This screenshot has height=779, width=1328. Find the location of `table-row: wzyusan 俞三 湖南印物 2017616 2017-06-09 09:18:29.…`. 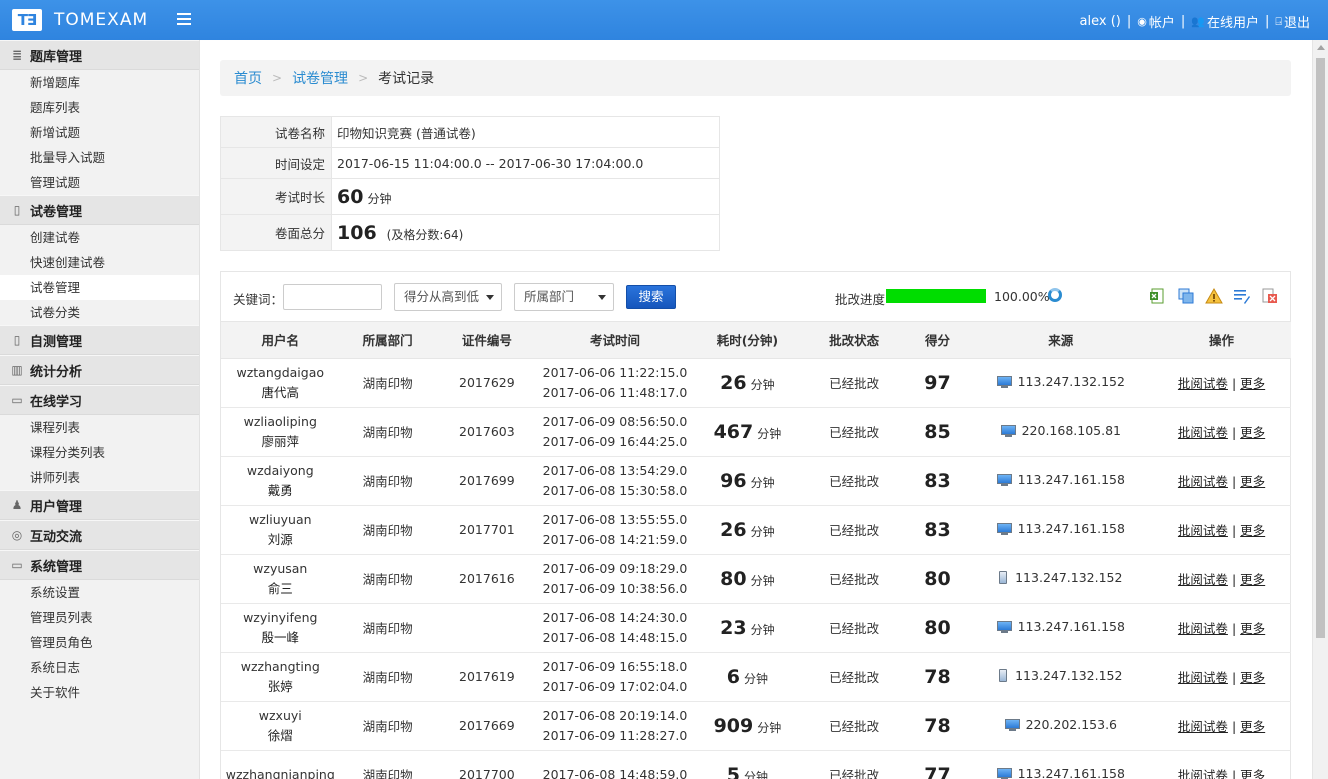

table-row: wzyusan 俞三 湖南印物 2017616 2017-06-09 09:18:29.… is located at coordinates (756, 579).